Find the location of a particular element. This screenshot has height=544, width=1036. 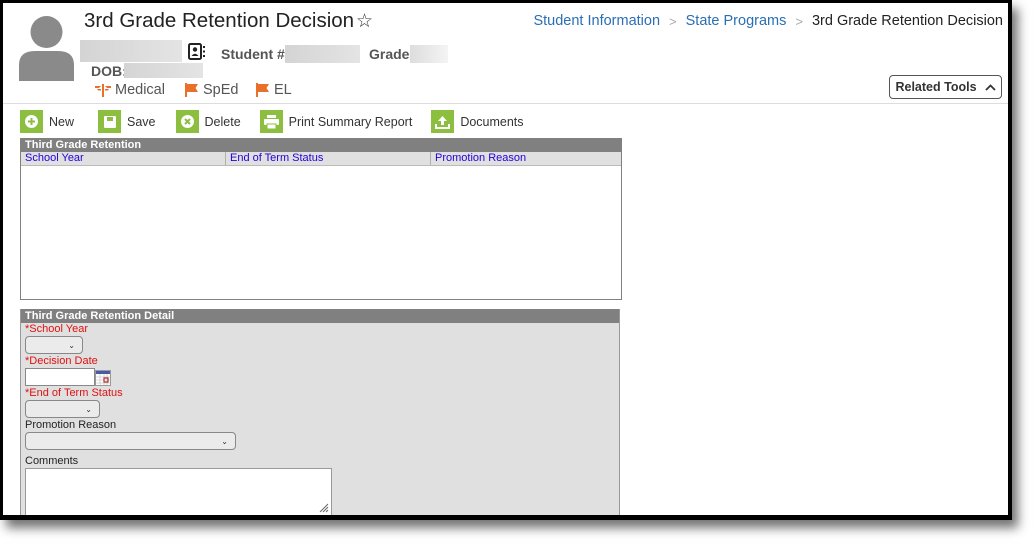

delete-button: Delete is located at coordinates (208, 121).